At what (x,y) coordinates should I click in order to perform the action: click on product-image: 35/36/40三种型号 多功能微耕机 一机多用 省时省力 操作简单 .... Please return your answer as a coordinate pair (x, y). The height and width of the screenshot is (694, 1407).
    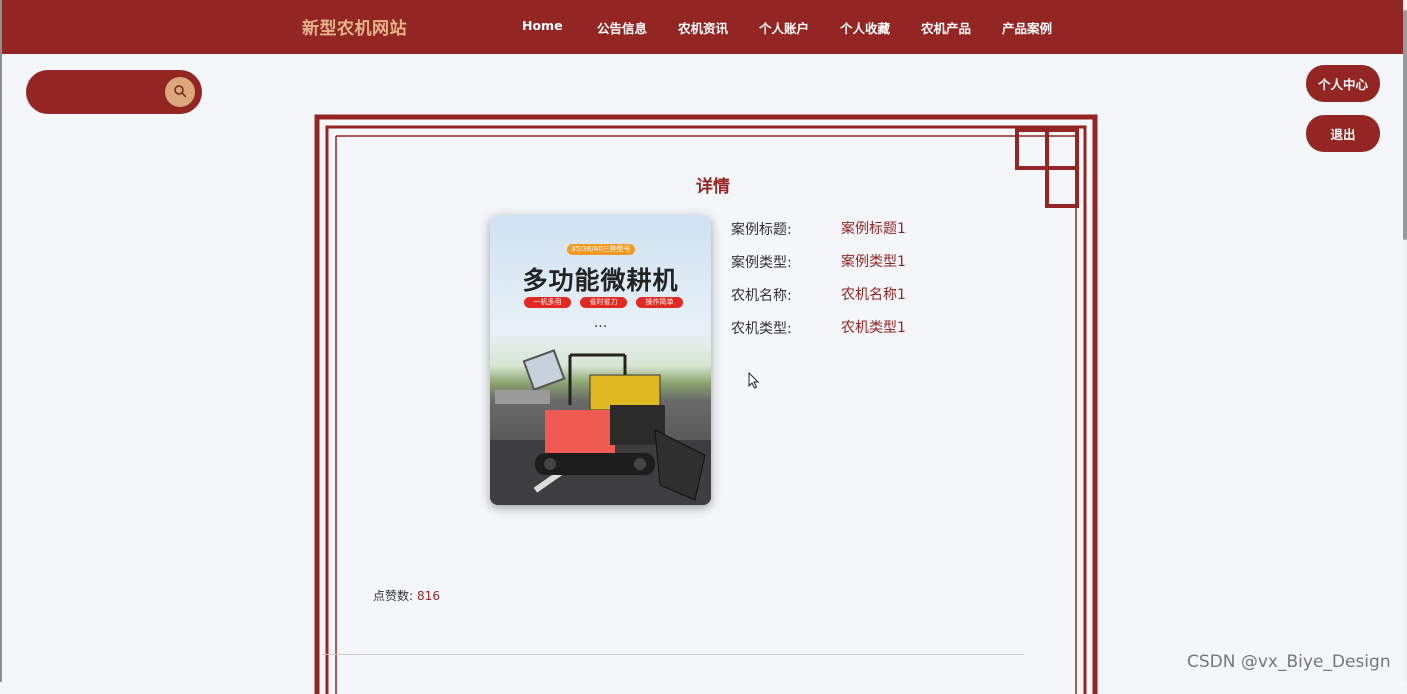
    Looking at the image, I should click on (600, 360).